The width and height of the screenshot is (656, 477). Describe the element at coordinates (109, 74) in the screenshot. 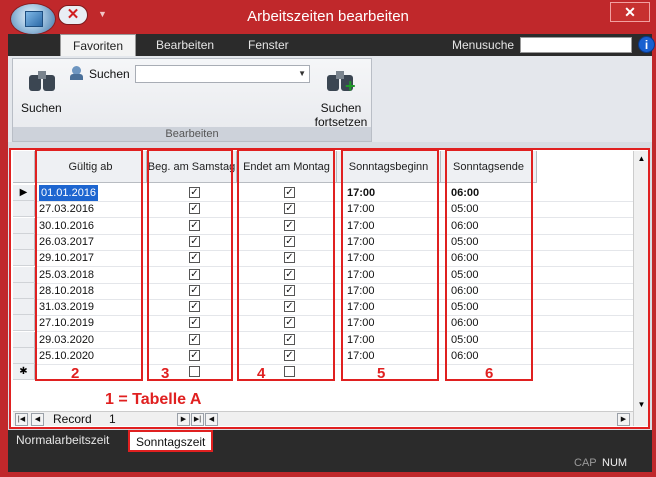

I see `search-field-label: Suchen` at that location.